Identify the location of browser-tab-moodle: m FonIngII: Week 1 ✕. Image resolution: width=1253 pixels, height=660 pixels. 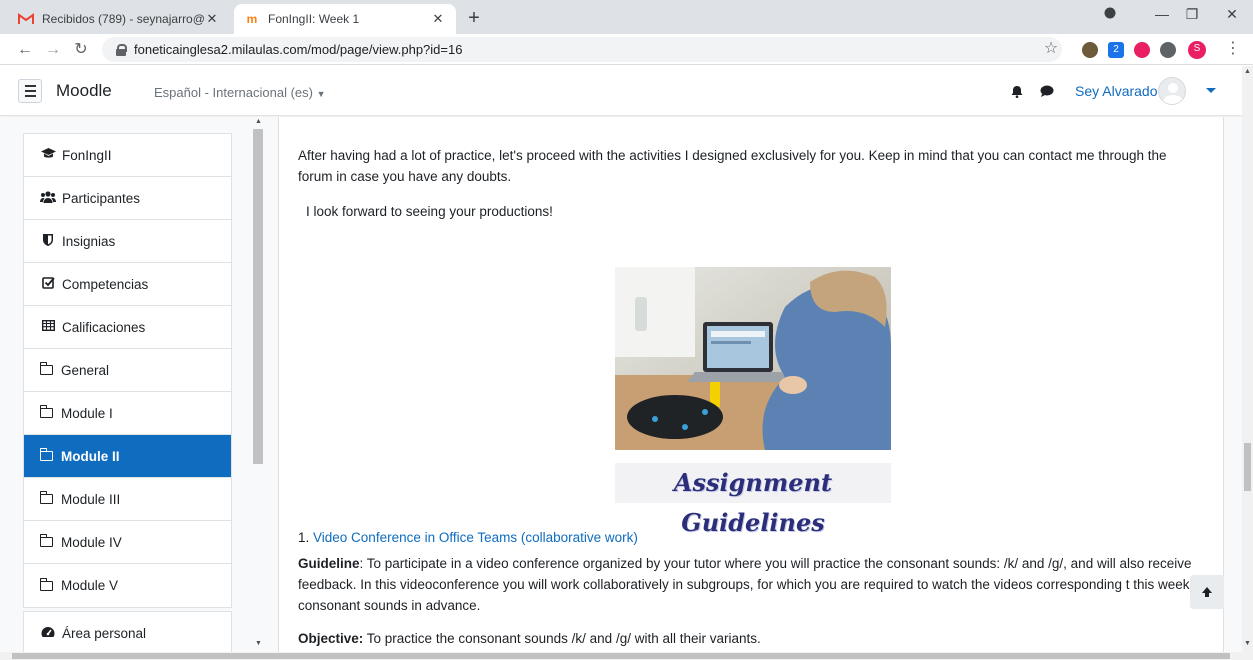
(345, 19).